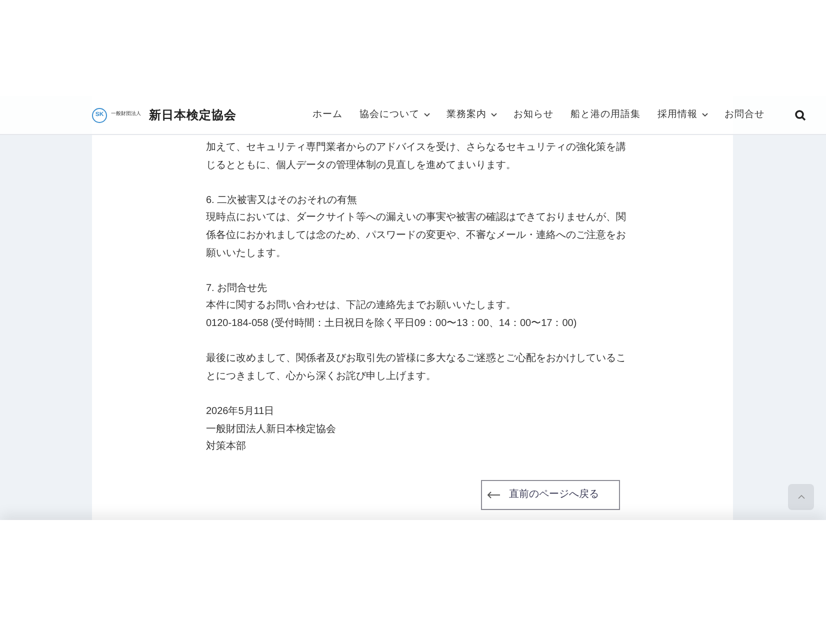 This screenshot has width=826, height=620. What do you see at coordinates (605, 115) in the screenshot?
I see `nav-link: 船と港の用語集` at bounding box center [605, 115].